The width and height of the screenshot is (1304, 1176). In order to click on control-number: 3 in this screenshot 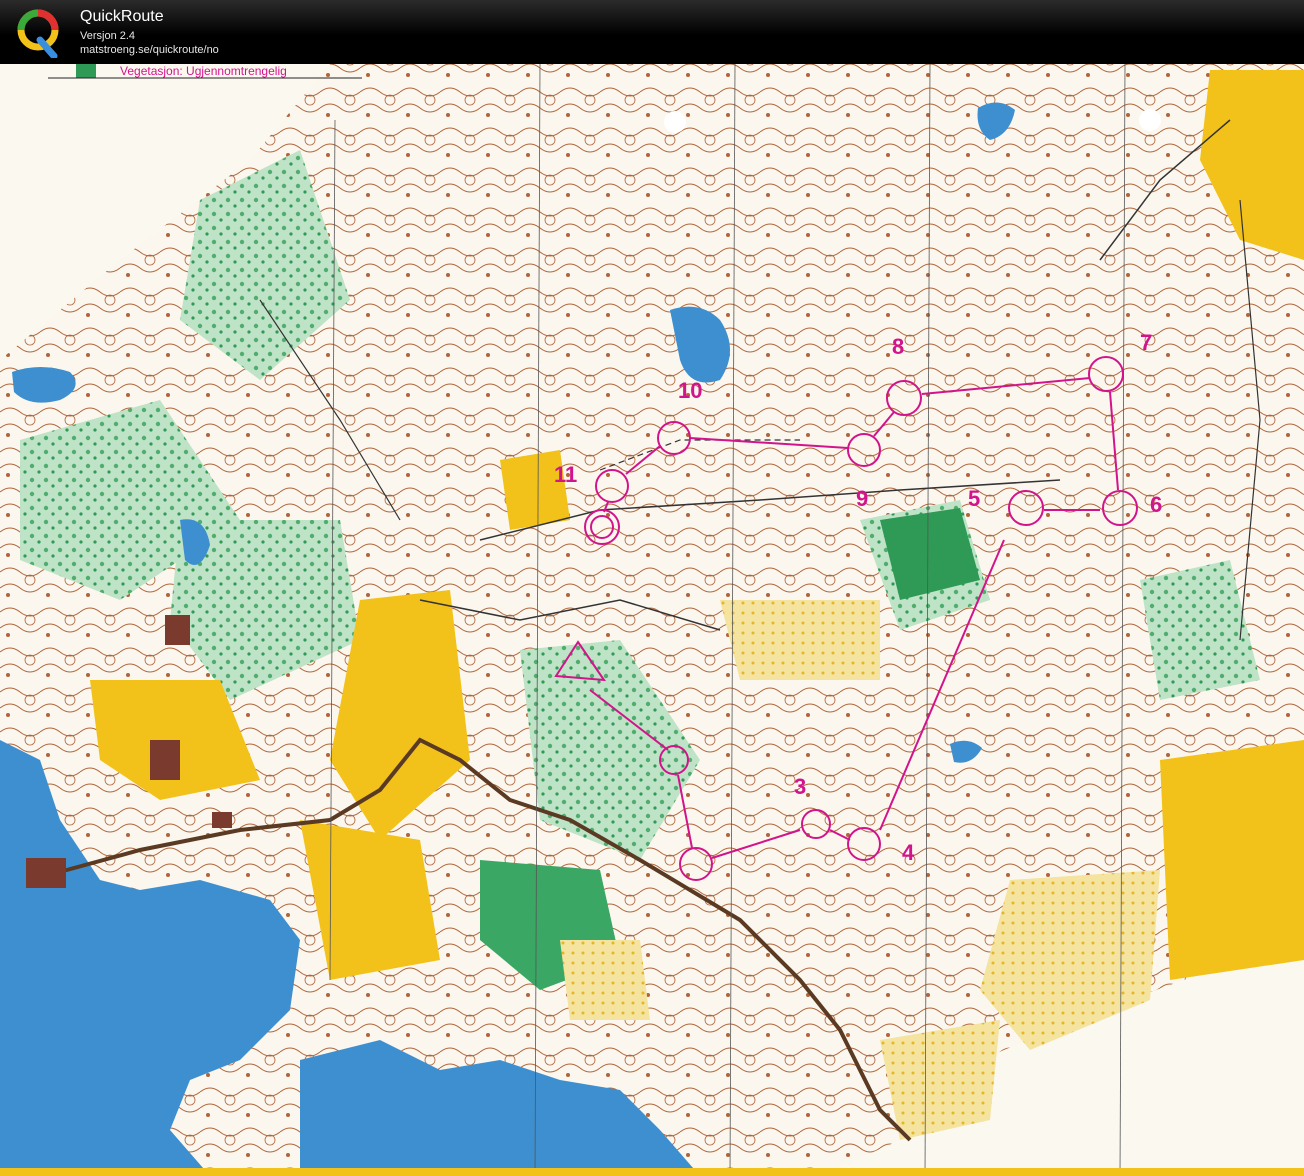, I will do `click(800, 786)`.